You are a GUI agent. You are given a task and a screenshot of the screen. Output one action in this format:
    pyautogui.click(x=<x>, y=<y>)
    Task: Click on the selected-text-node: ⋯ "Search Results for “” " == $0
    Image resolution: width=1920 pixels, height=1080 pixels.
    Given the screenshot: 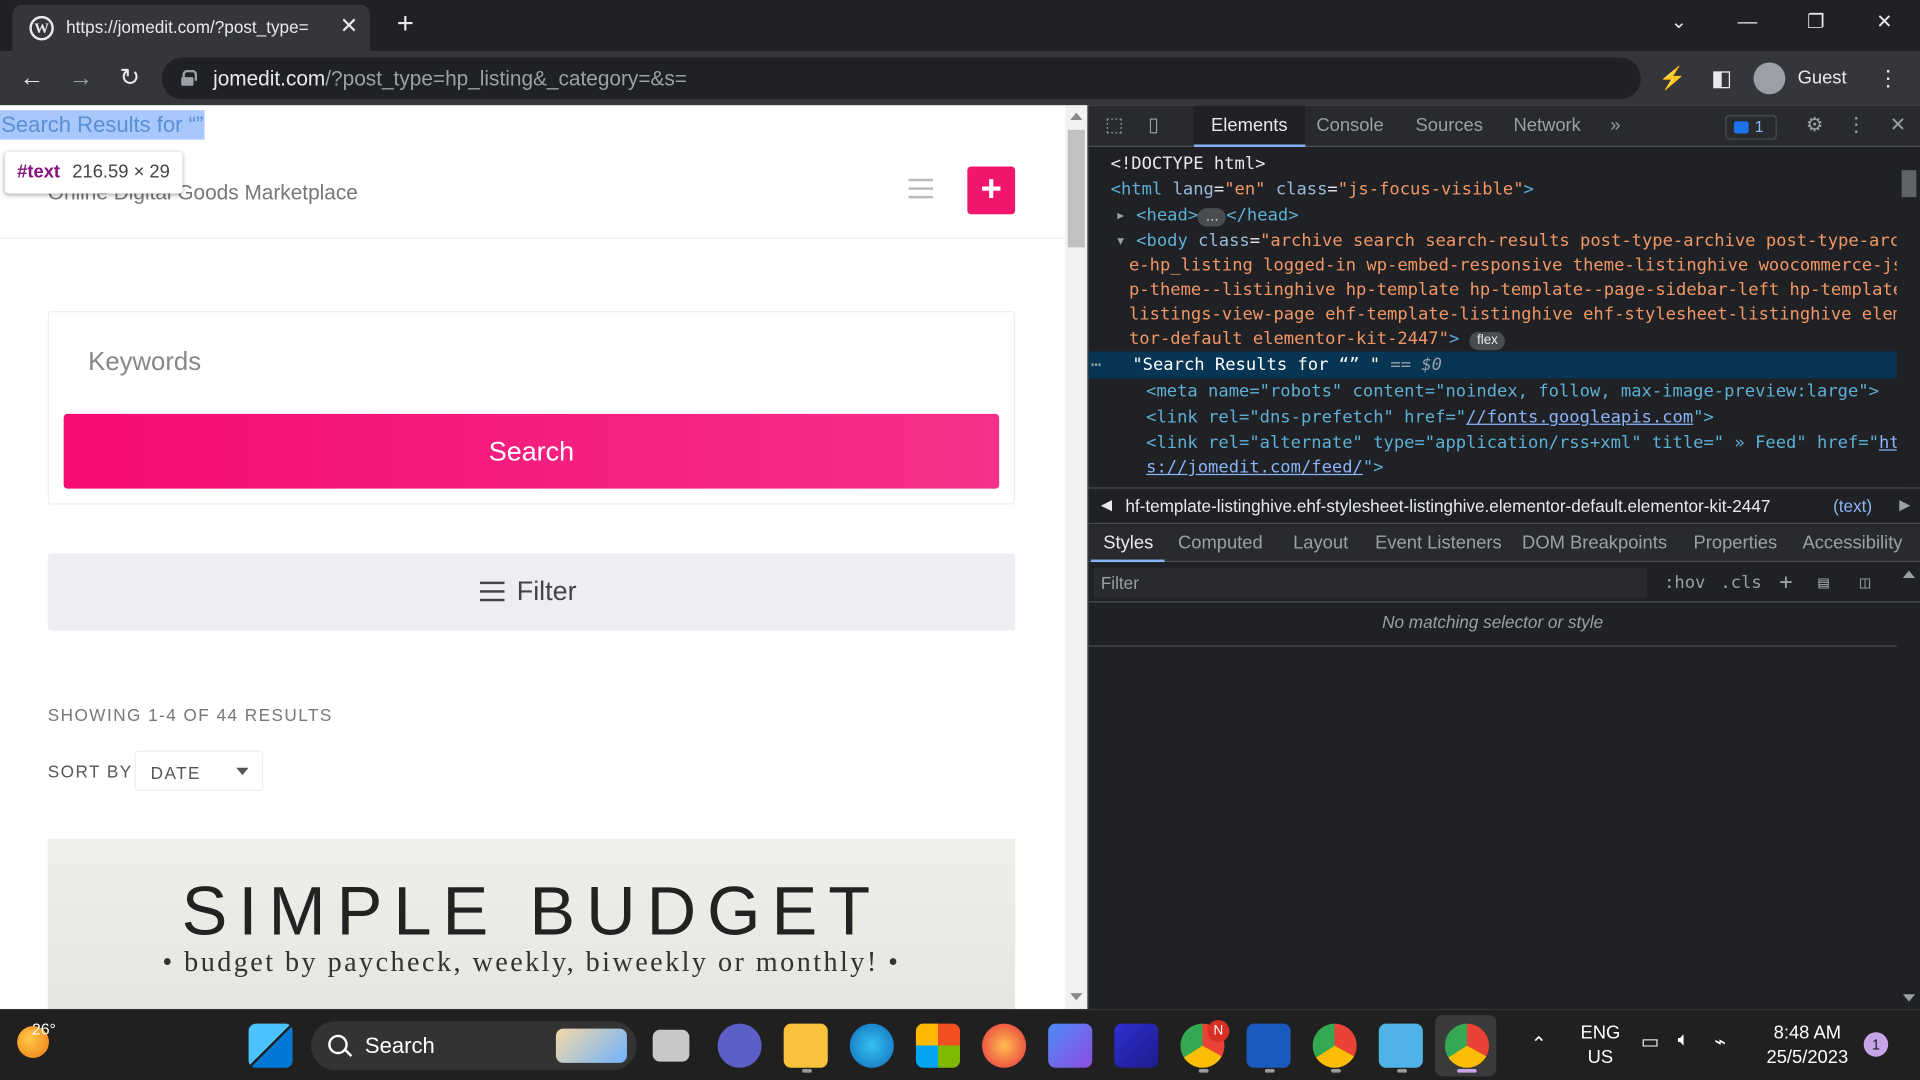 What is the action you would take?
    pyautogui.click(x=1266, y=365)
    